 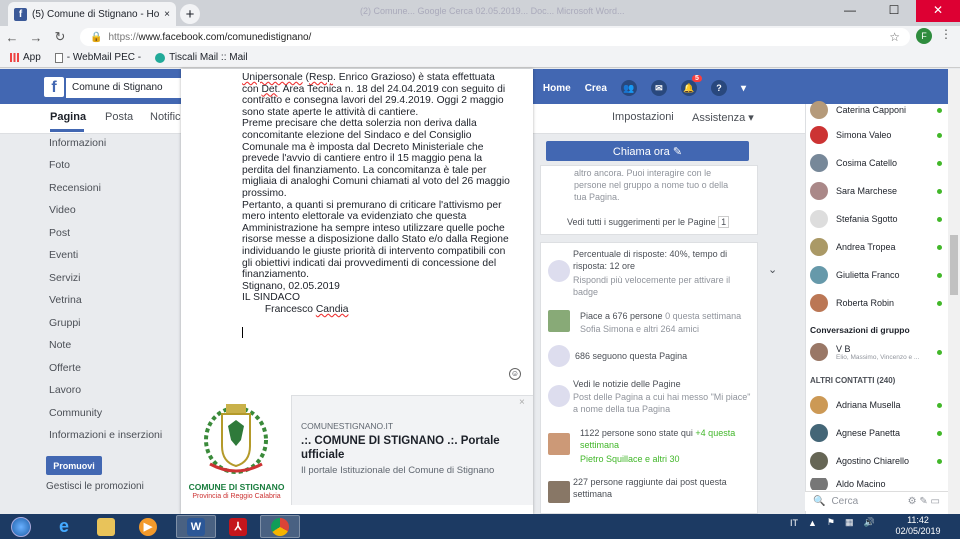 I want to click on friends-icon: 👥, so click(x=628, y=88).